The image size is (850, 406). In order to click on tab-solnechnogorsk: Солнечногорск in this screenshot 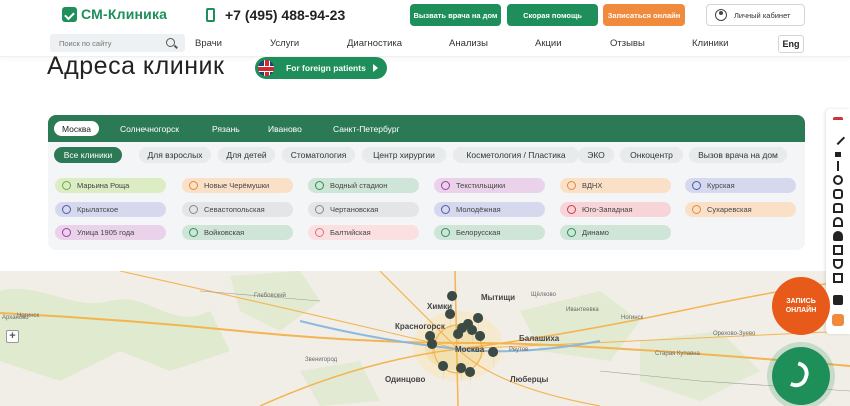, I will do `click(149, 128)`.